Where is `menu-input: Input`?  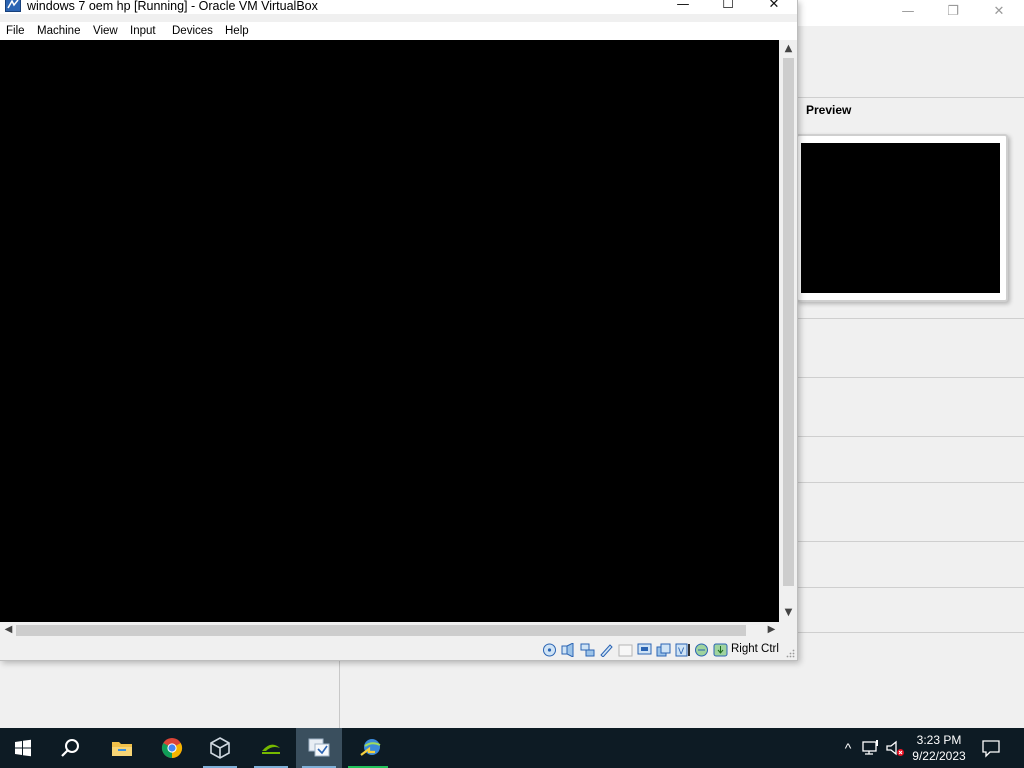 menu-input: Input is located at coordinates (143, 31).